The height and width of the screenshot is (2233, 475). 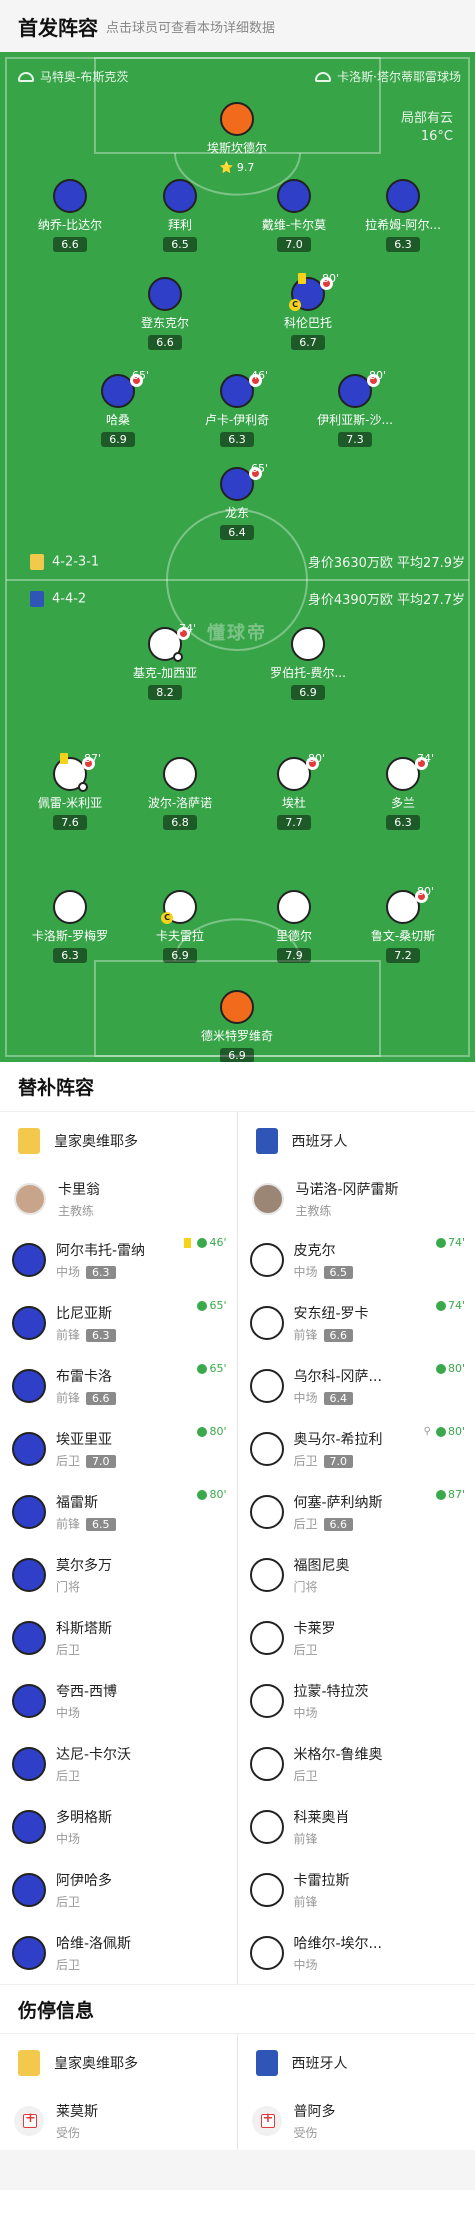 I want to click on player-home-8: 46' 卢卡-伊利奇 6.3, so click(x=237, y=408).